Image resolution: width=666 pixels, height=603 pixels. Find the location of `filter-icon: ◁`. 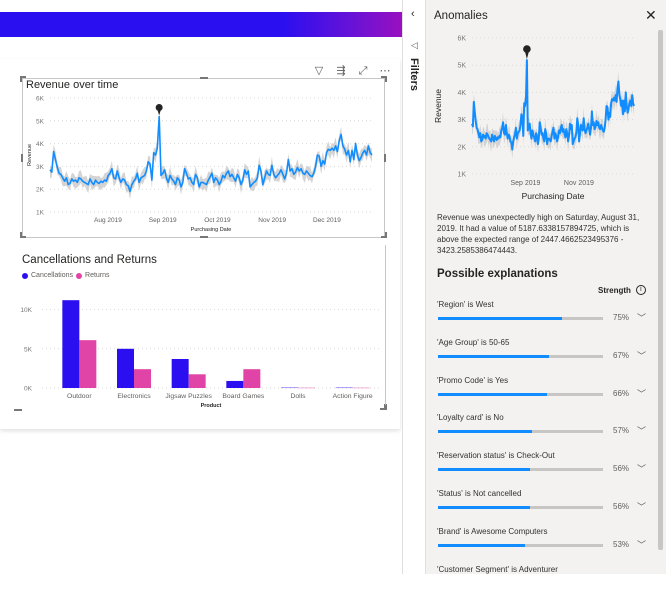

filter-icon: ◁ is located at coordinates (414, 45).